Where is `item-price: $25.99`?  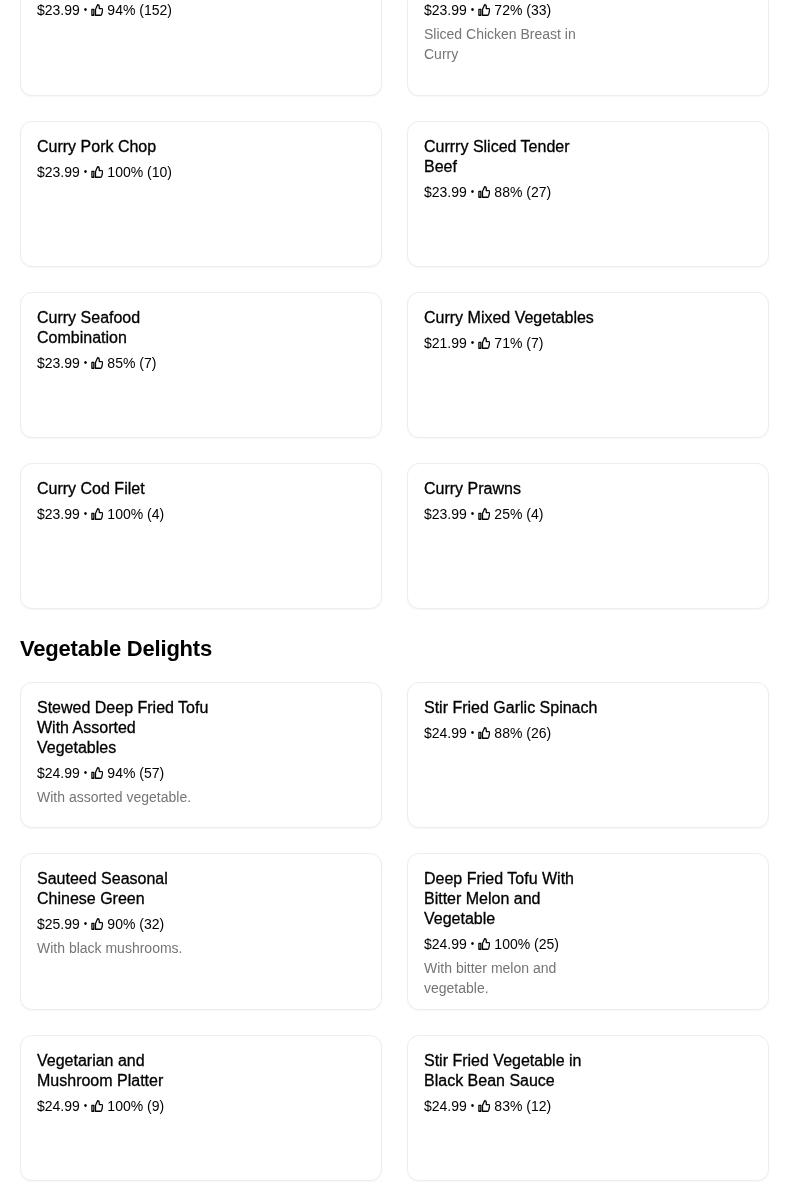
item-price: $25.99 is located at coordinates (58, 924).